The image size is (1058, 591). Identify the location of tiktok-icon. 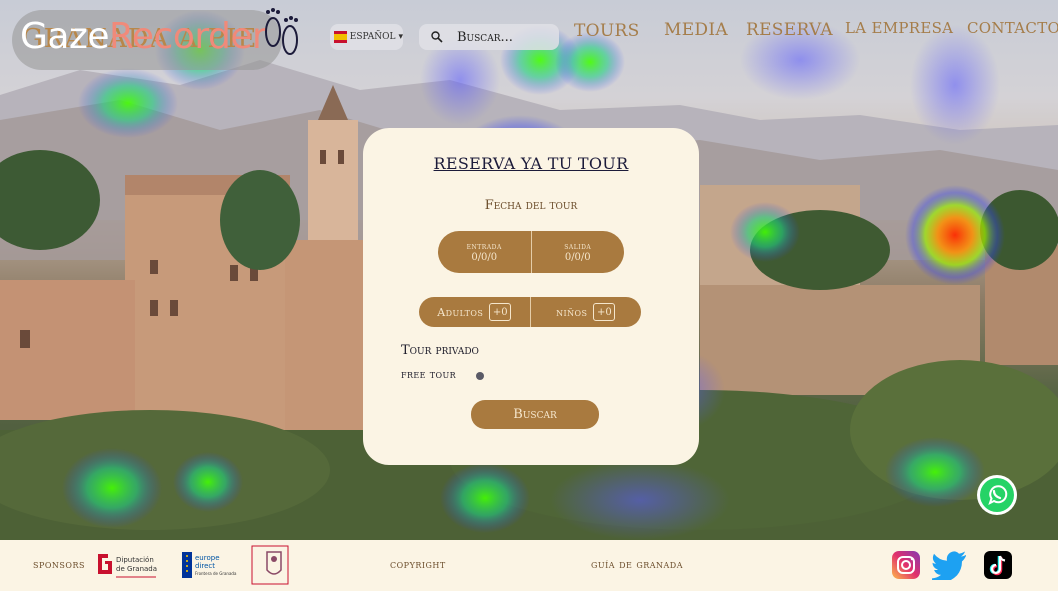
(998, 565).